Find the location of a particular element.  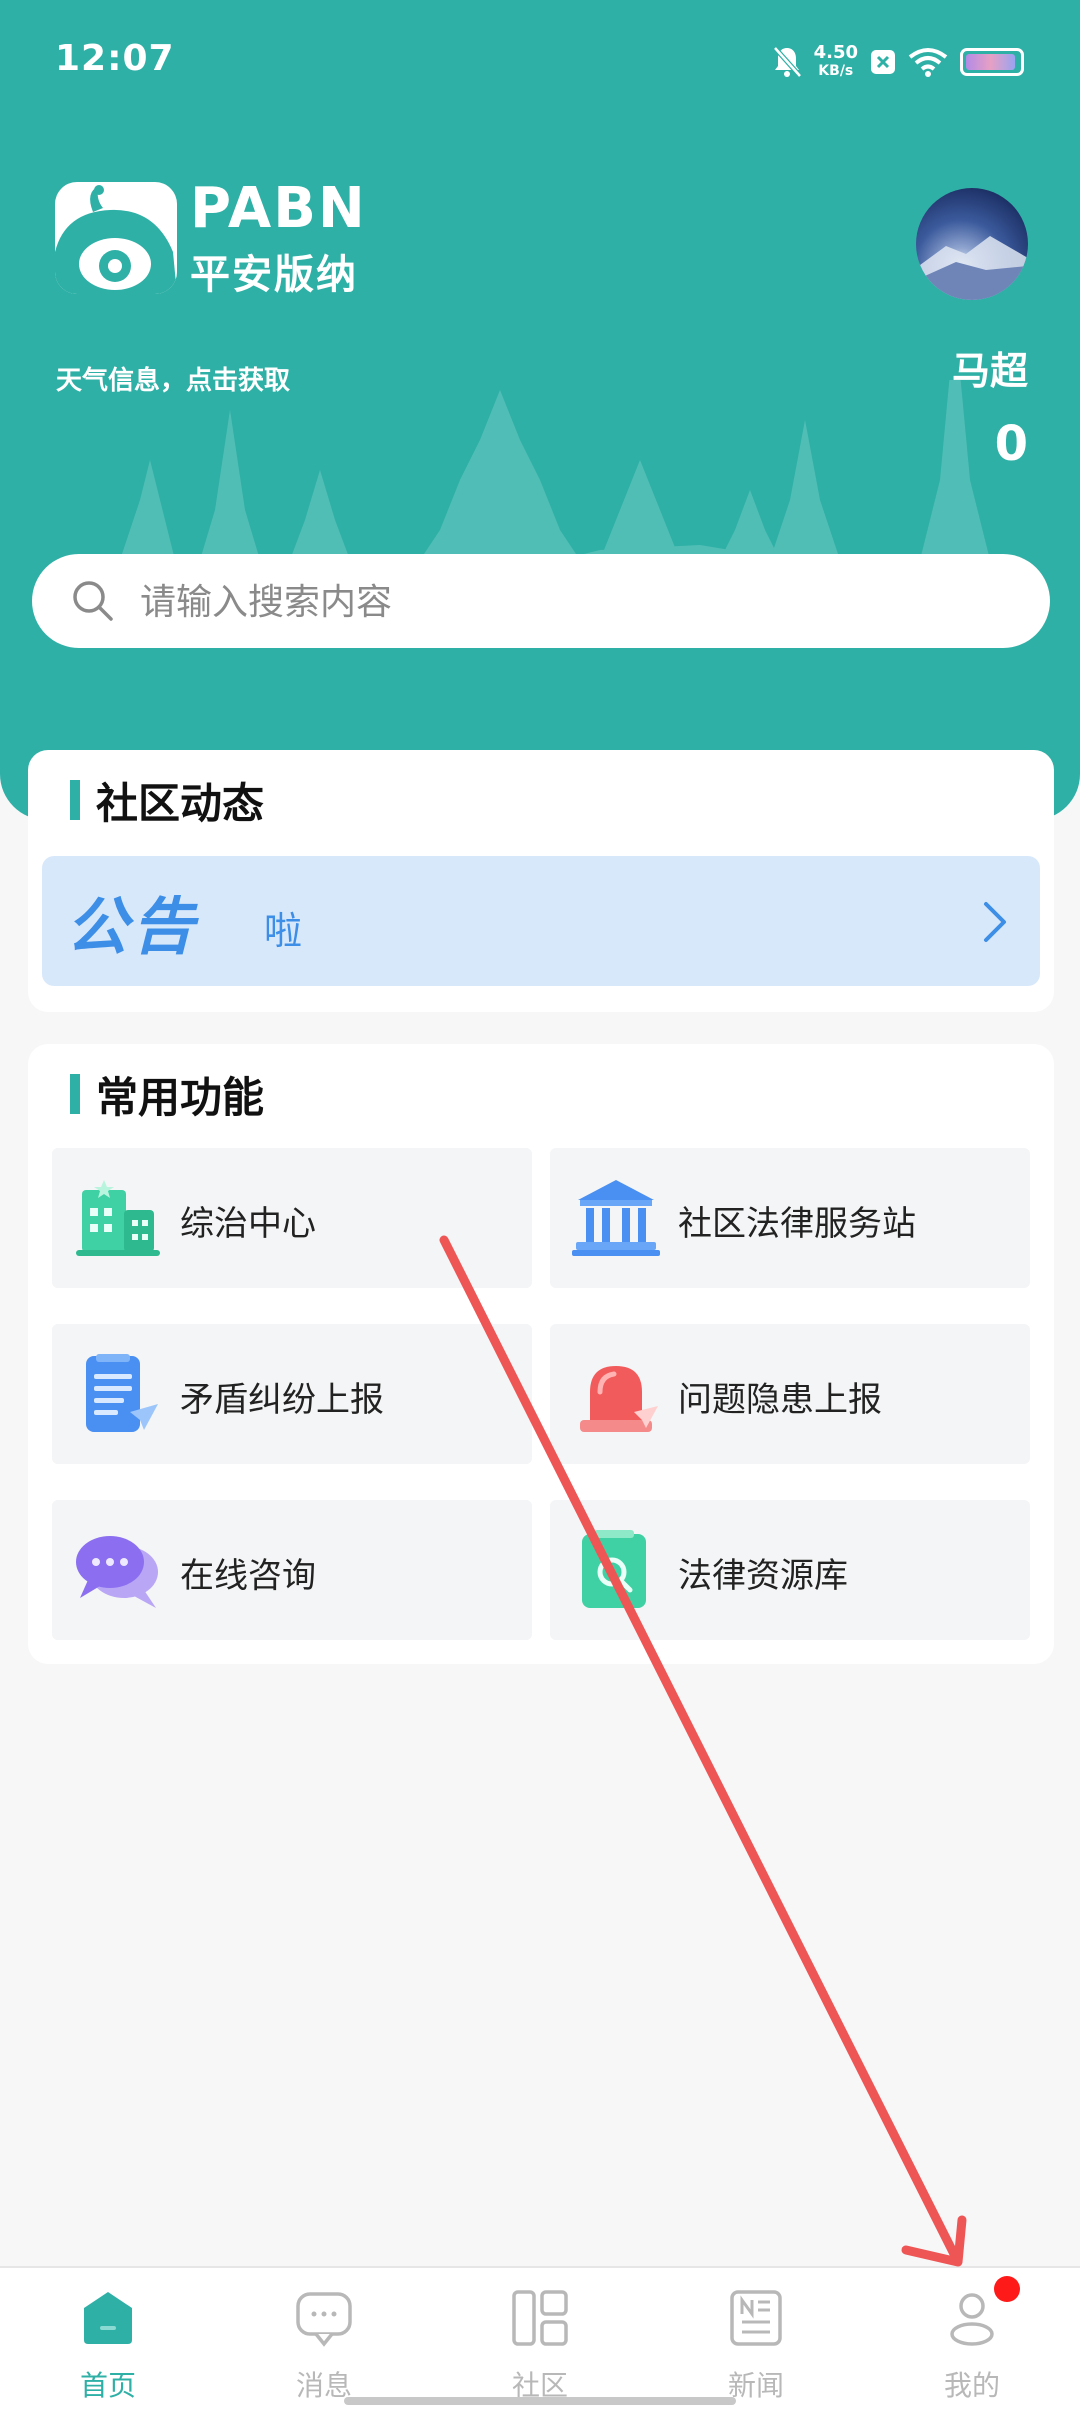

status-time: 12:07 is located at coordinates (115, 58).